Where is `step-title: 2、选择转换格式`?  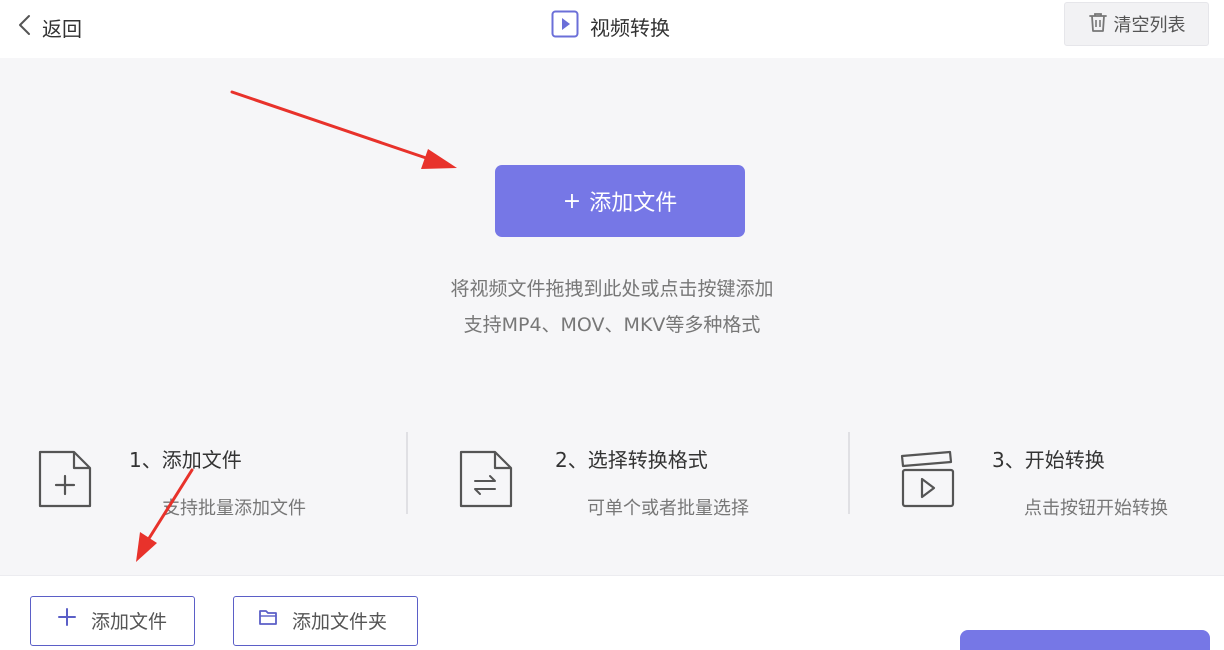
step-title: 2、选择转换格式 is located at coordinates (631, 460).